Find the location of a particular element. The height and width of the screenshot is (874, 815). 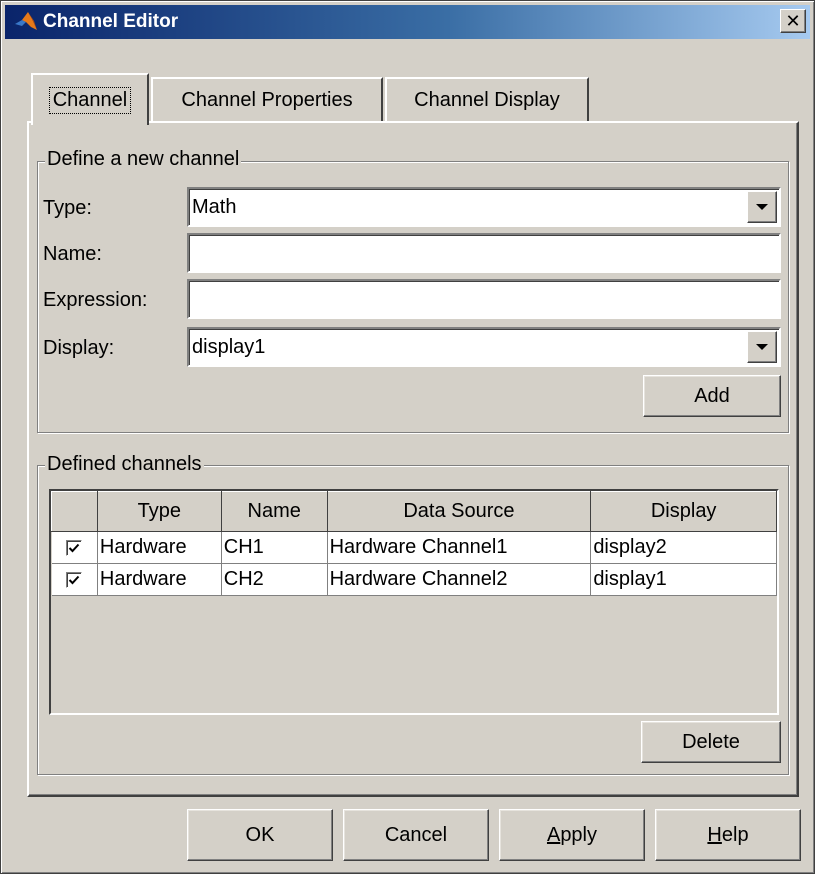

tab-channel: Channel is located at coordinates (90, 99).